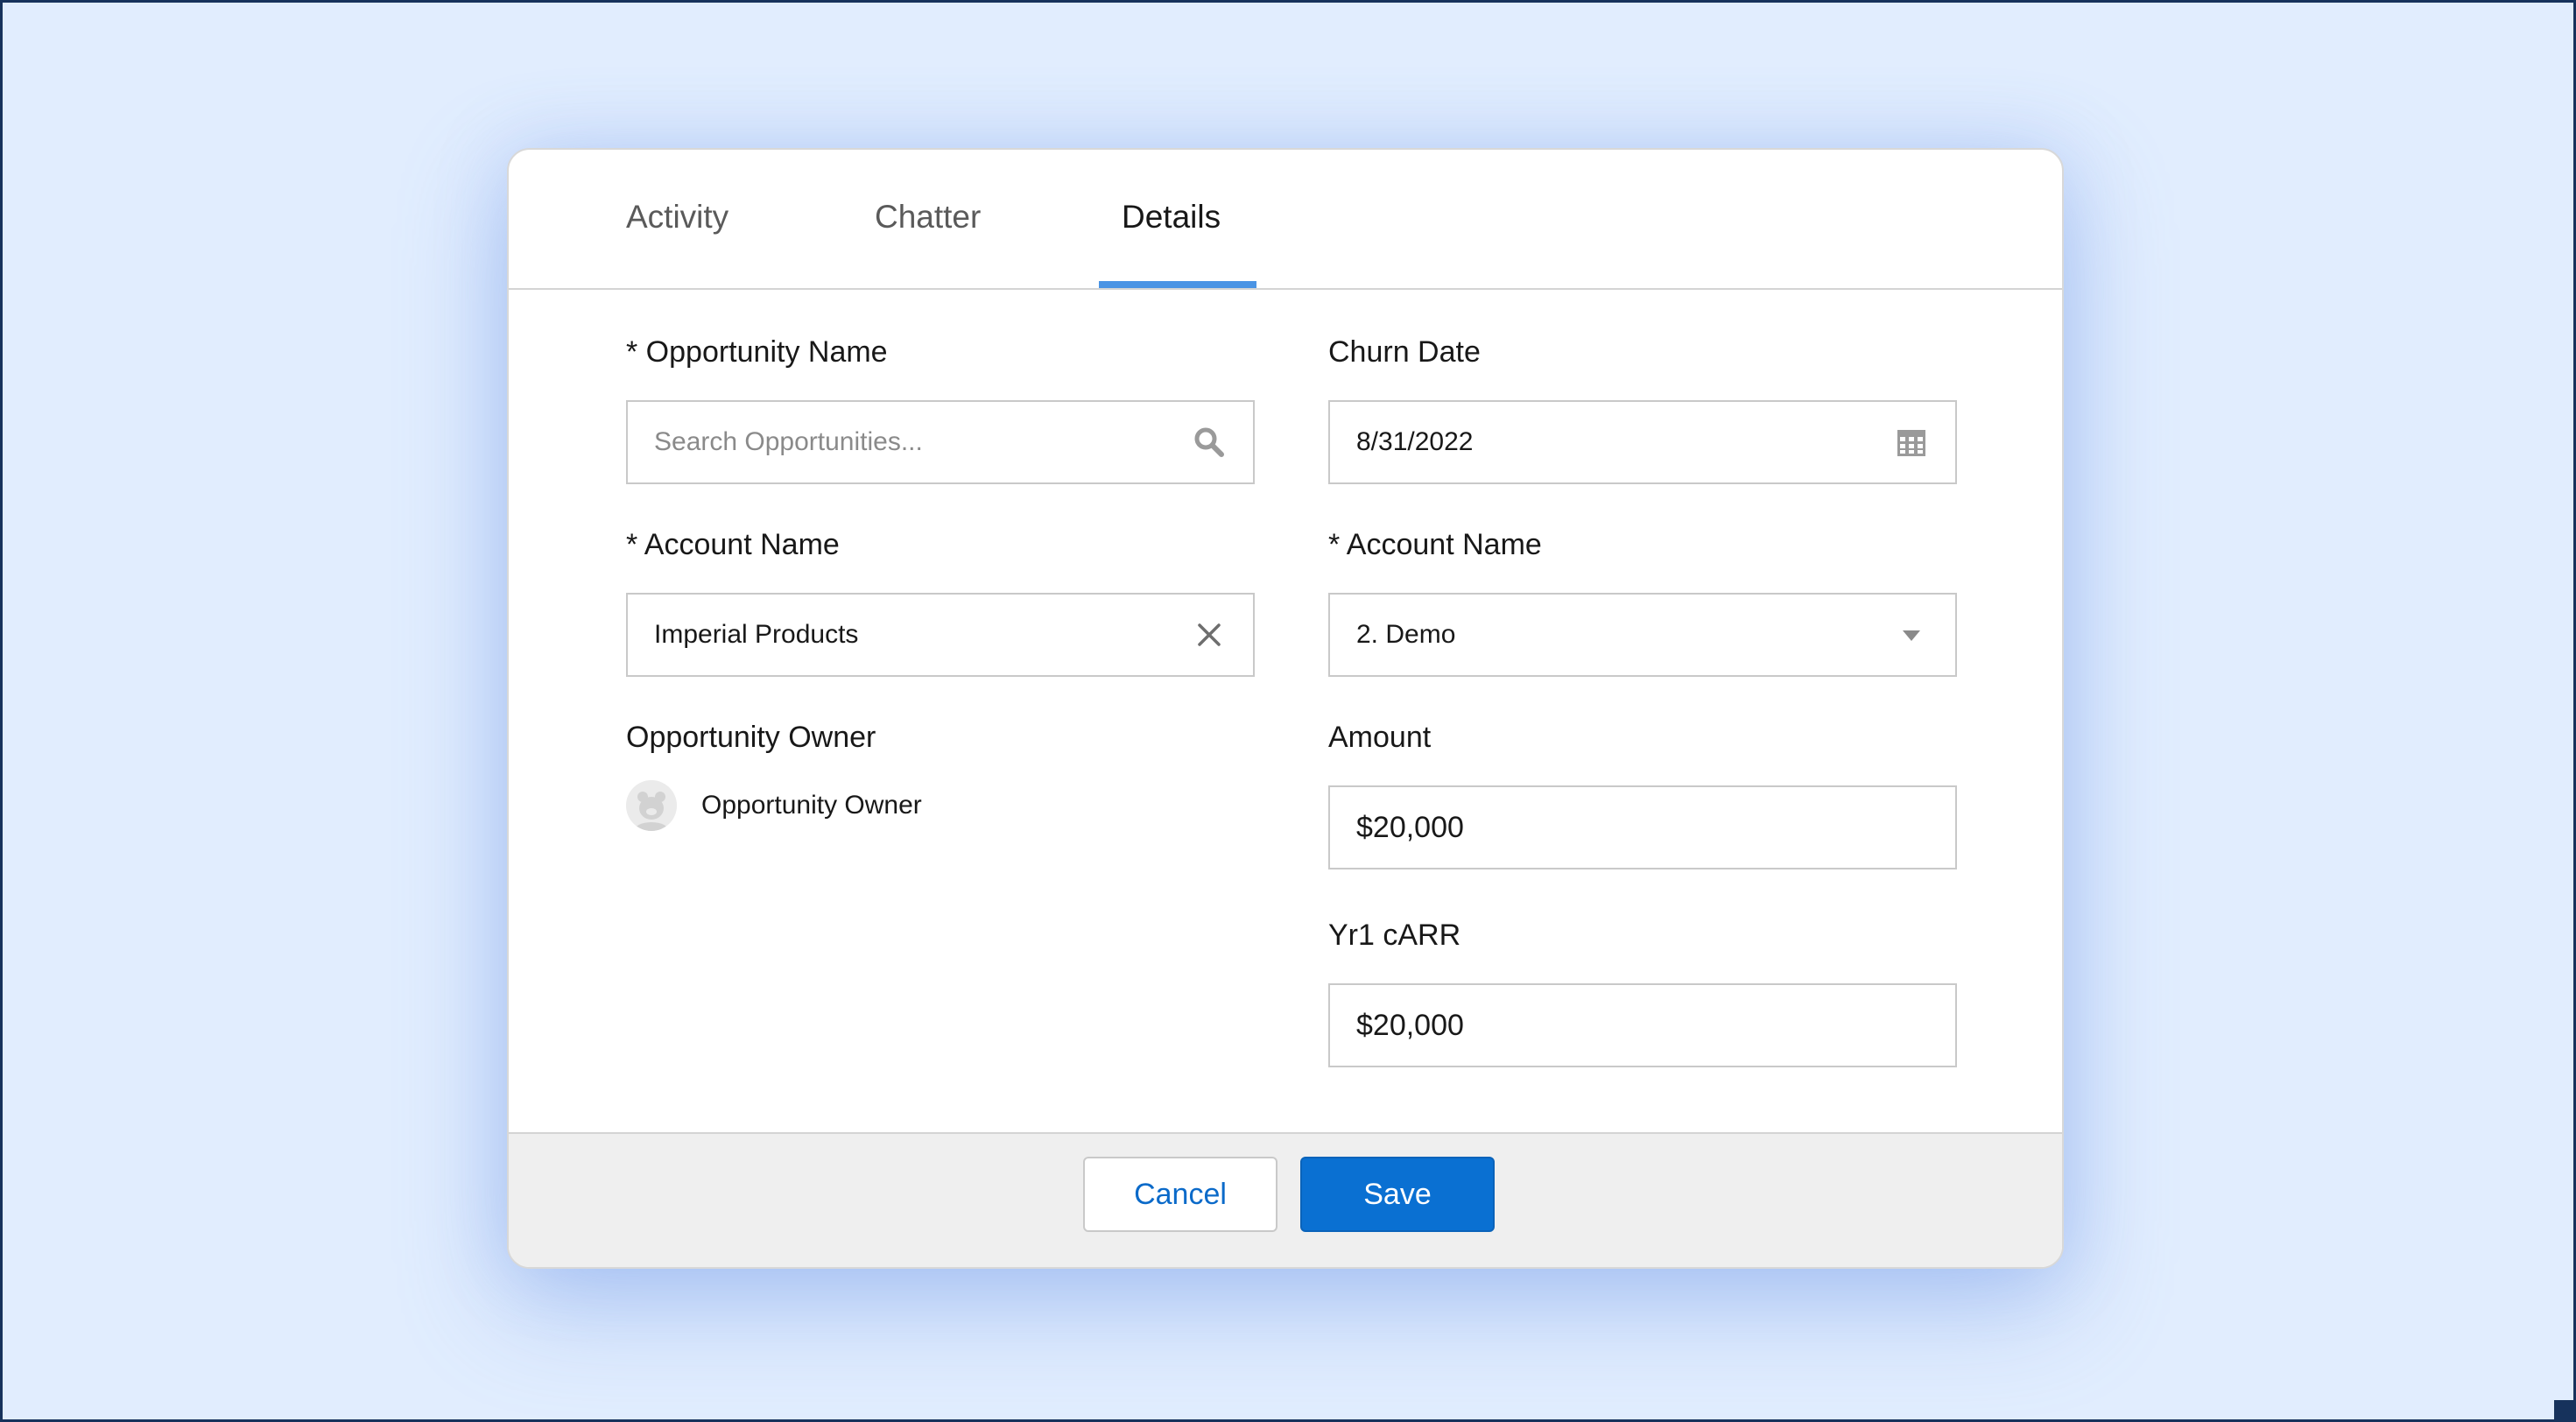 Image resolution: width=2576 pixels, height=1422 pixels. Describe the element at coordinates (1415, 441) in the screenshot. I see `churn-date-value: 8/31/2022` at that location.